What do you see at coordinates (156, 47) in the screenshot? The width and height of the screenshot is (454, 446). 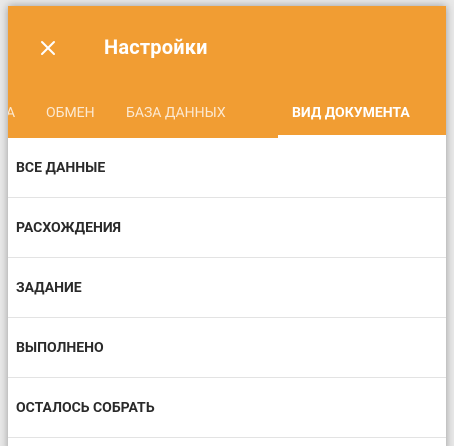 I see `page-title: Настройки` at bounding box center [156, 47].